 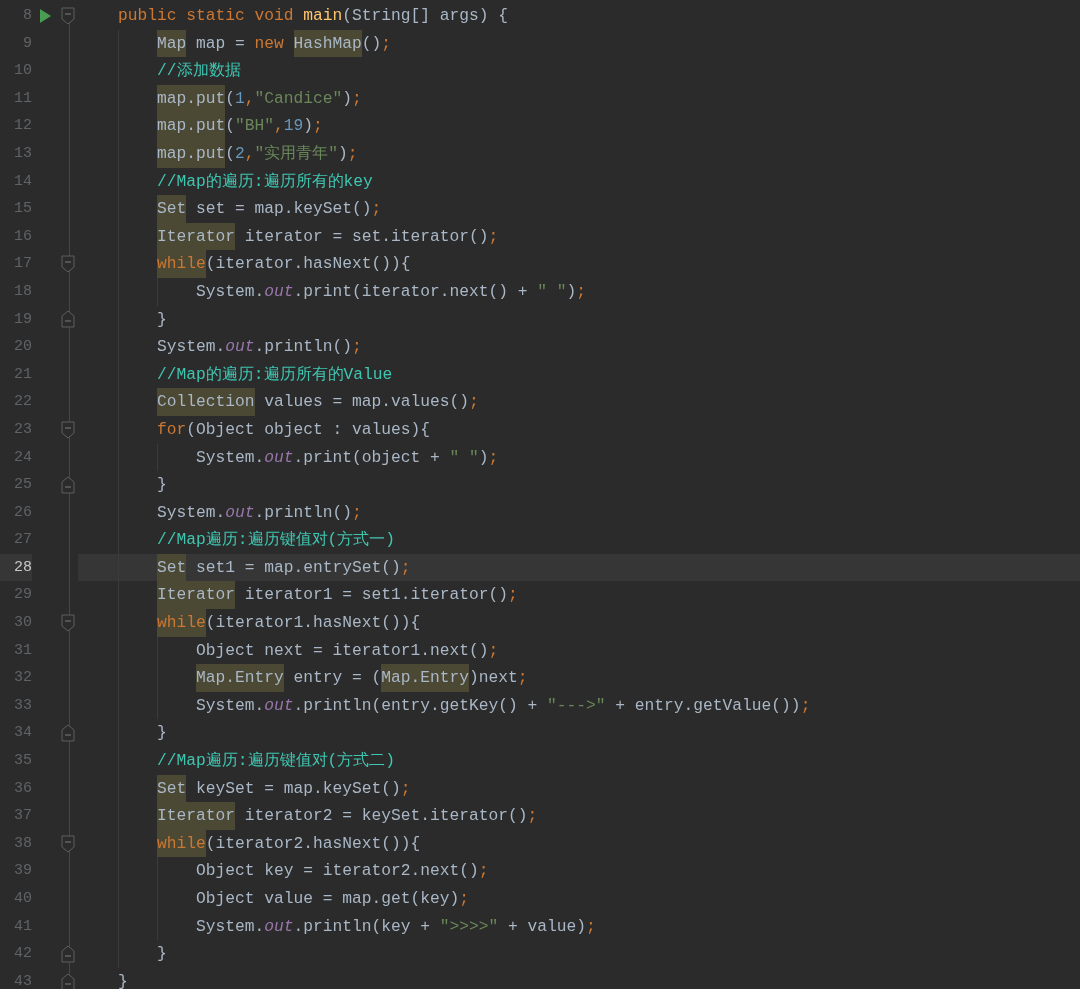 I want to click on line-number: 36, so click(x=22, y=788).